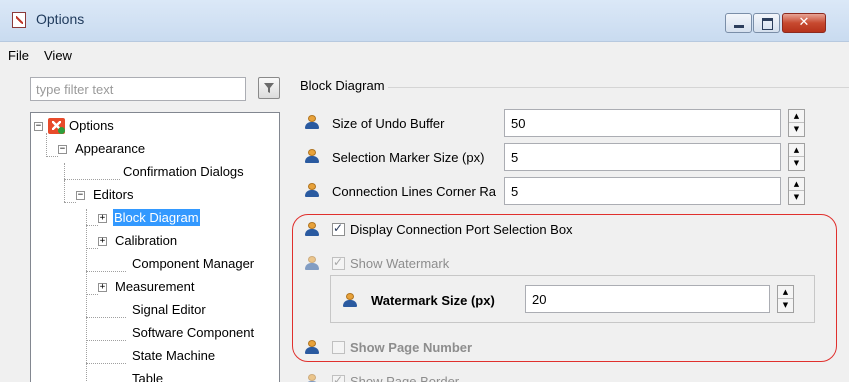 Image resolution: width=849 pixels, height=382 pixels. What do you see at coordinates (138, 89) in the screenshot?
I see `filter-input` at bounding box center [138, 89].